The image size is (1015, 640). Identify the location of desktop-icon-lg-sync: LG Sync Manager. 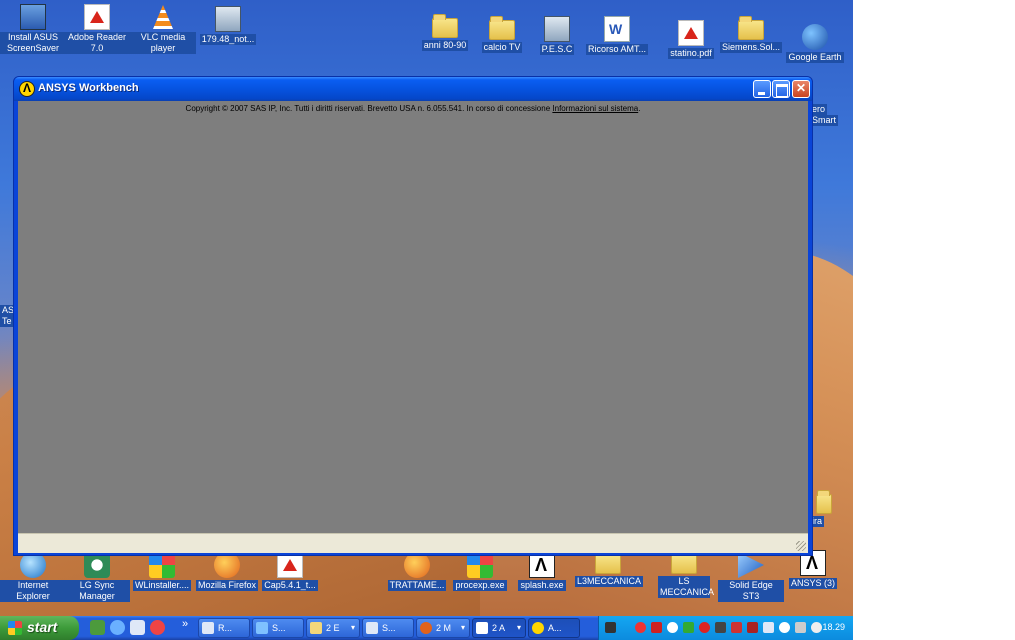
(97, 577).